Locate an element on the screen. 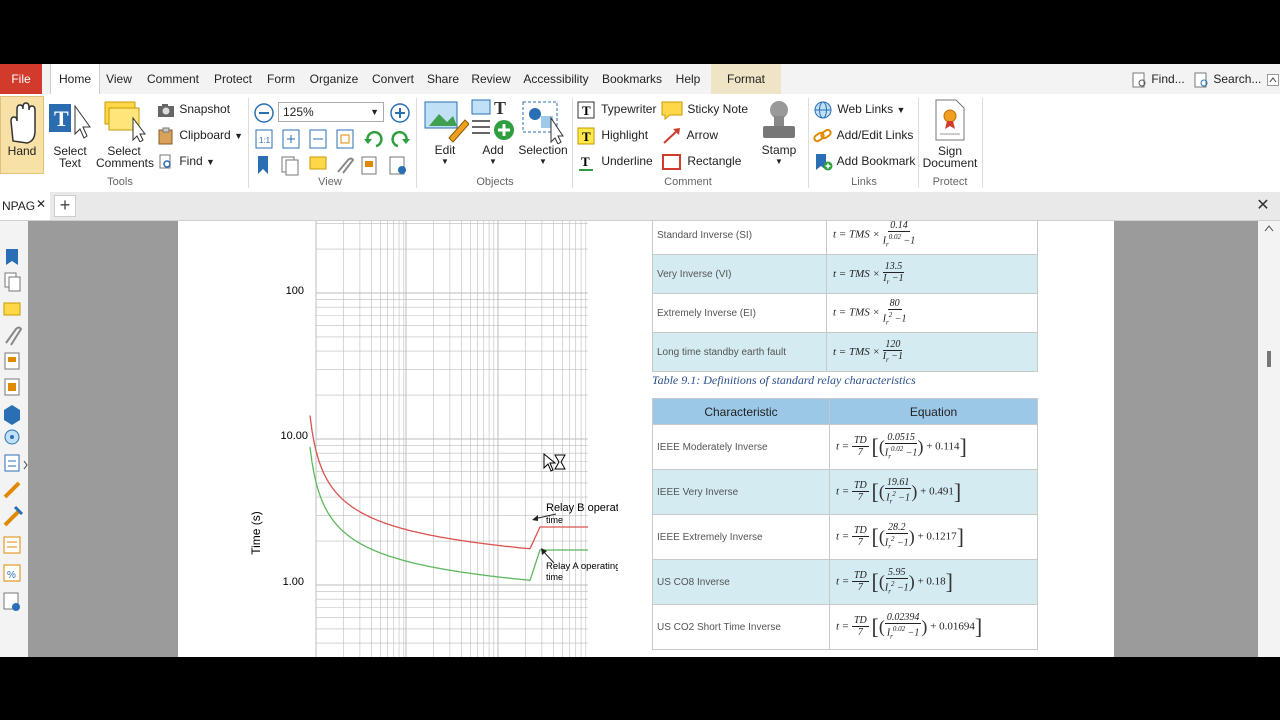 This screenshot has height=720, width=1280. document-tab: NPAG ✕ is located at coordinates (25, 206).